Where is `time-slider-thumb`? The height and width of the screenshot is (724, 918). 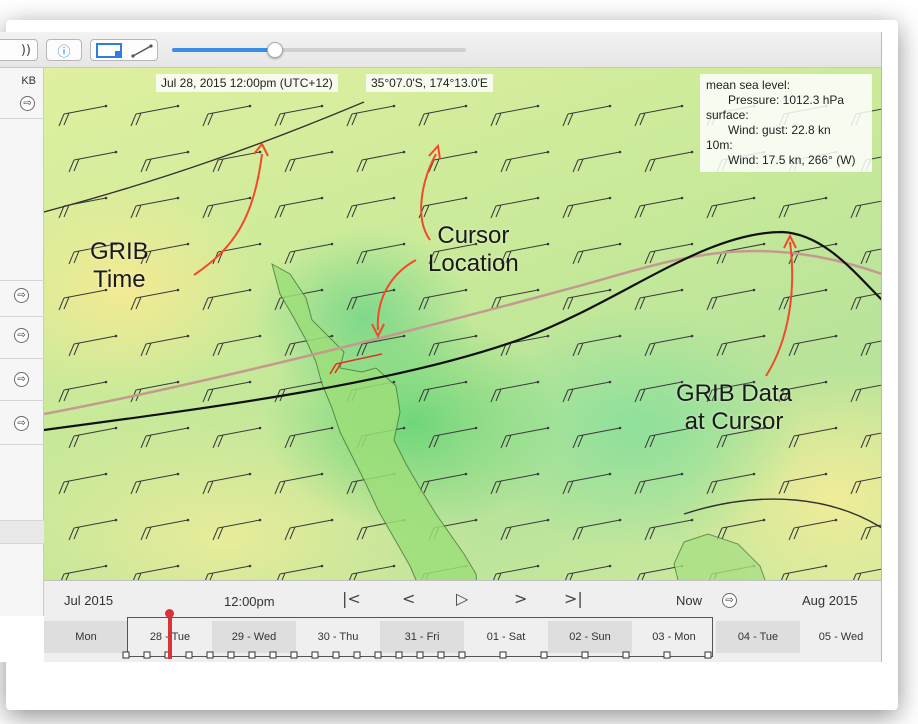 time-slider-thumb is located at coordinates (274, 50).